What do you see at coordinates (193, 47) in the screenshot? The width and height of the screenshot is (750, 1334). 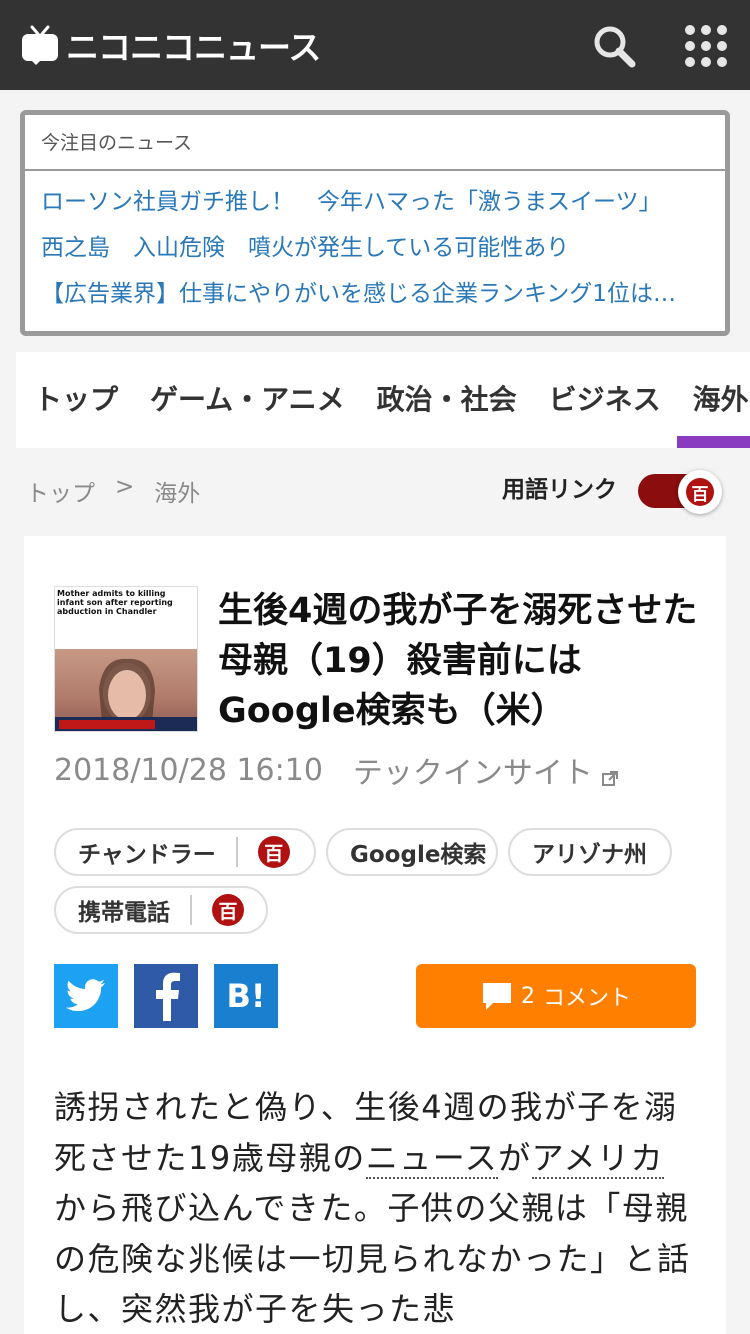 I see `logo-text: ニコニコニュース` at bounding box center [193, 47].